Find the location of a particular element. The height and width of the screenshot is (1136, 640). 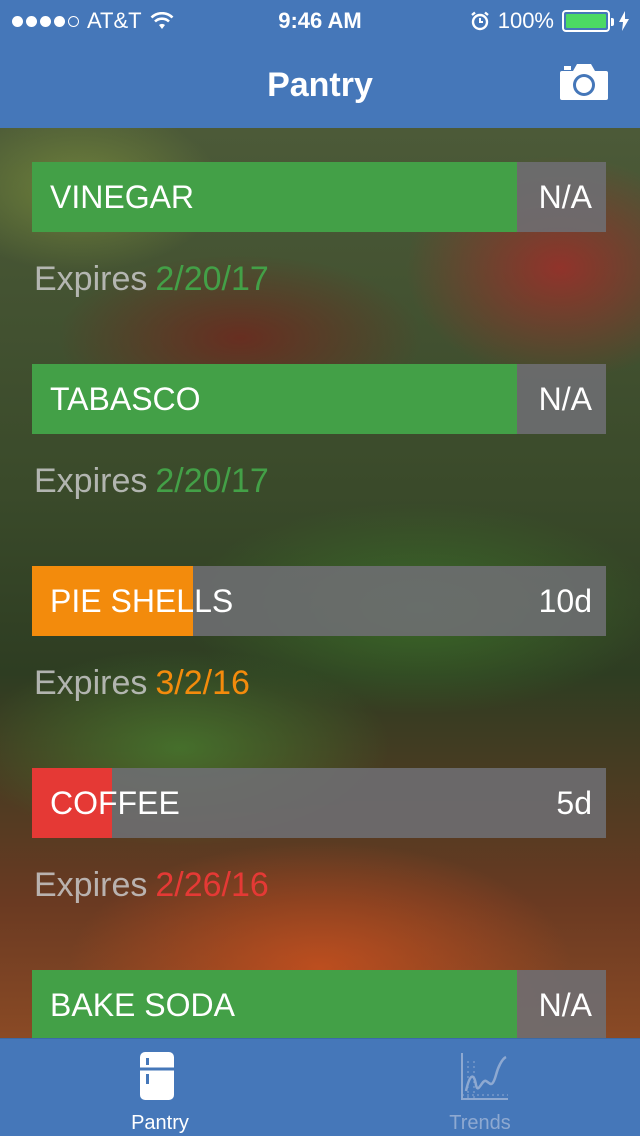

chart-icon is located at coordinates (484, 1076).